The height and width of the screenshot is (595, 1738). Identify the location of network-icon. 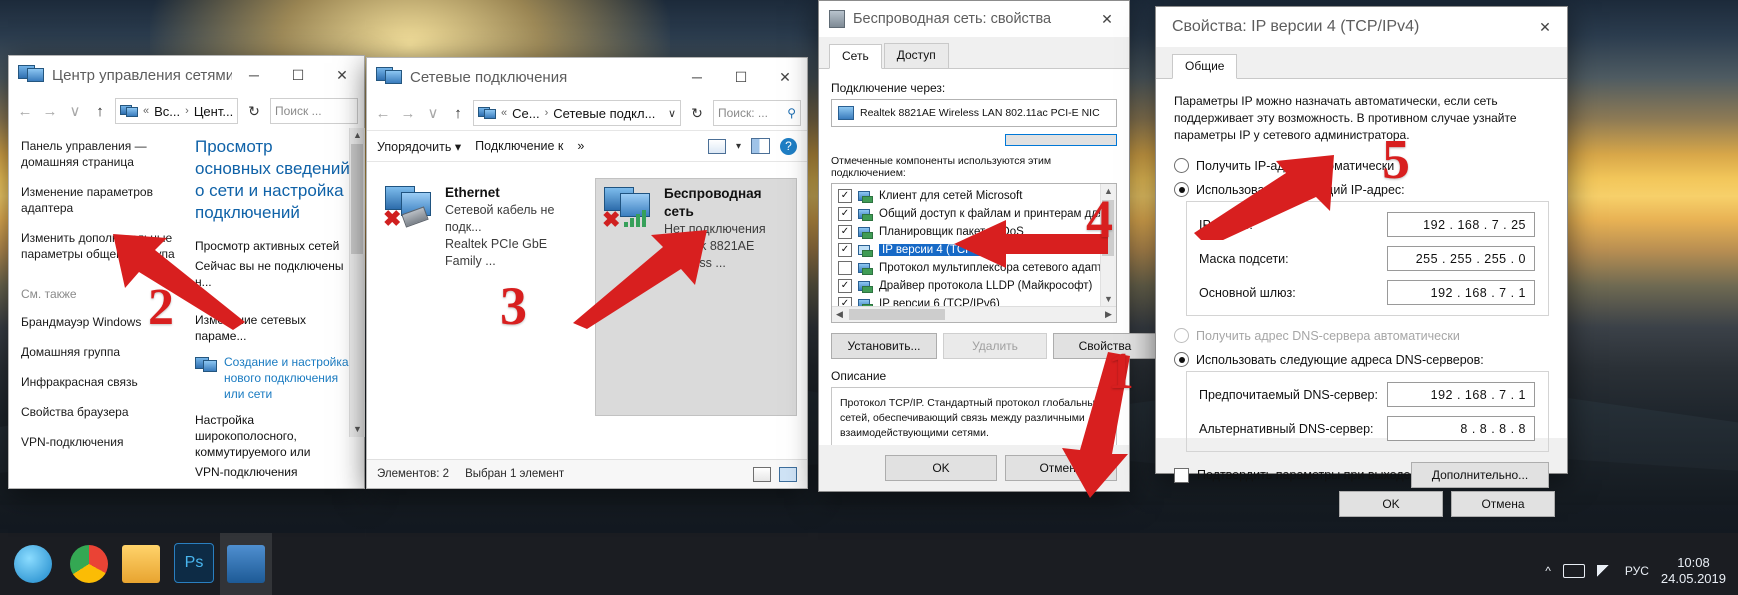
(1604, 571).